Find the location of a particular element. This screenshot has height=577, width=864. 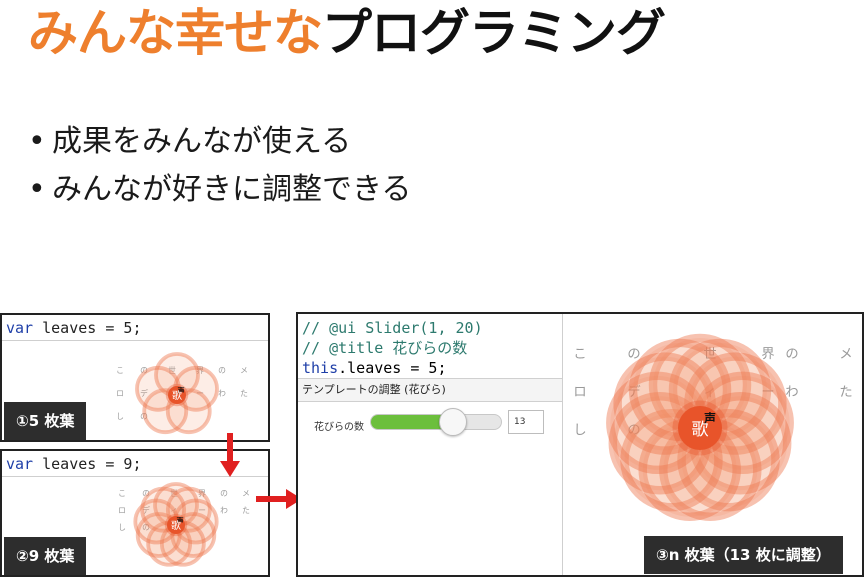

template-panel-header: テンプレートの調整 (花びら) is located at coordinates (430, 390).